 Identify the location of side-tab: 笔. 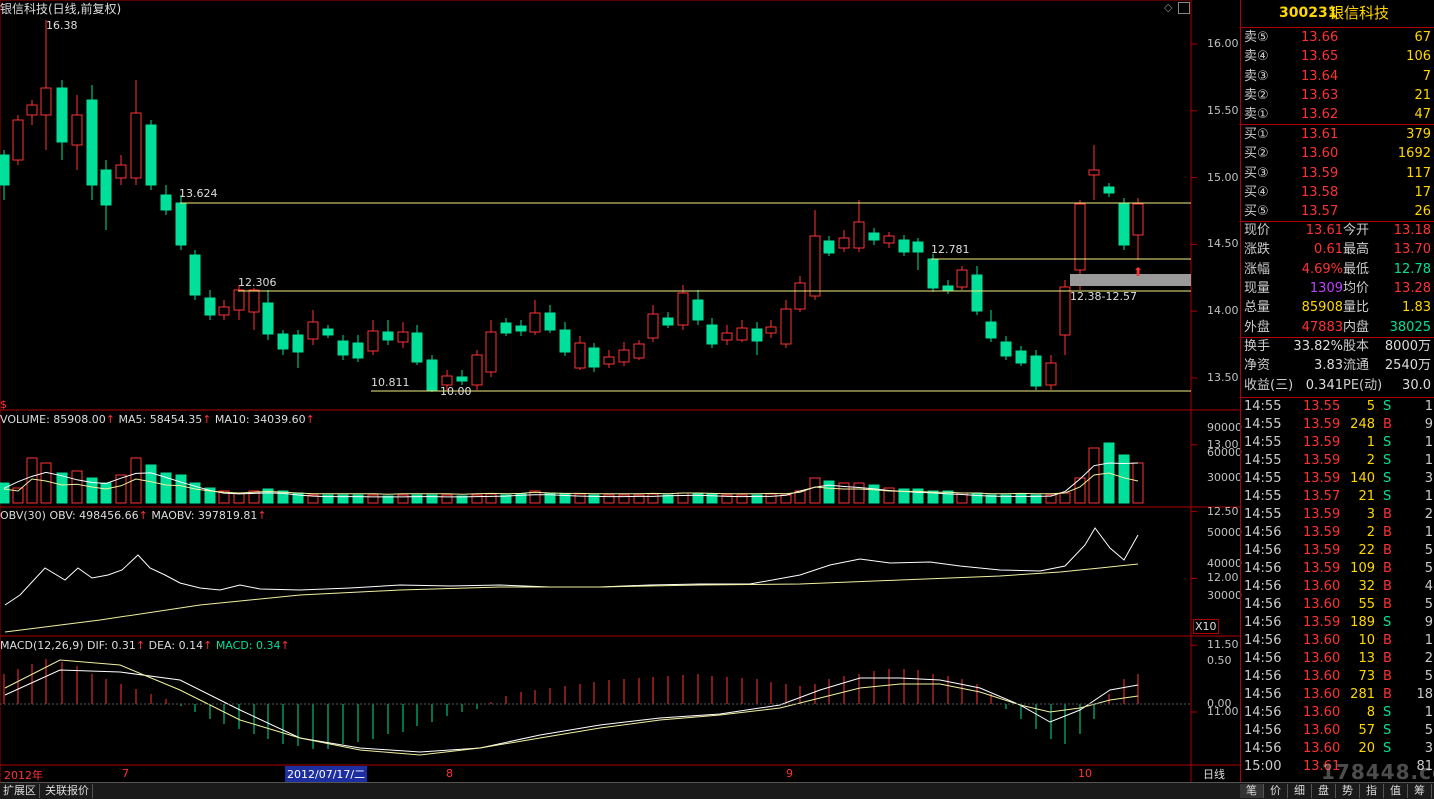
(1252, 791).